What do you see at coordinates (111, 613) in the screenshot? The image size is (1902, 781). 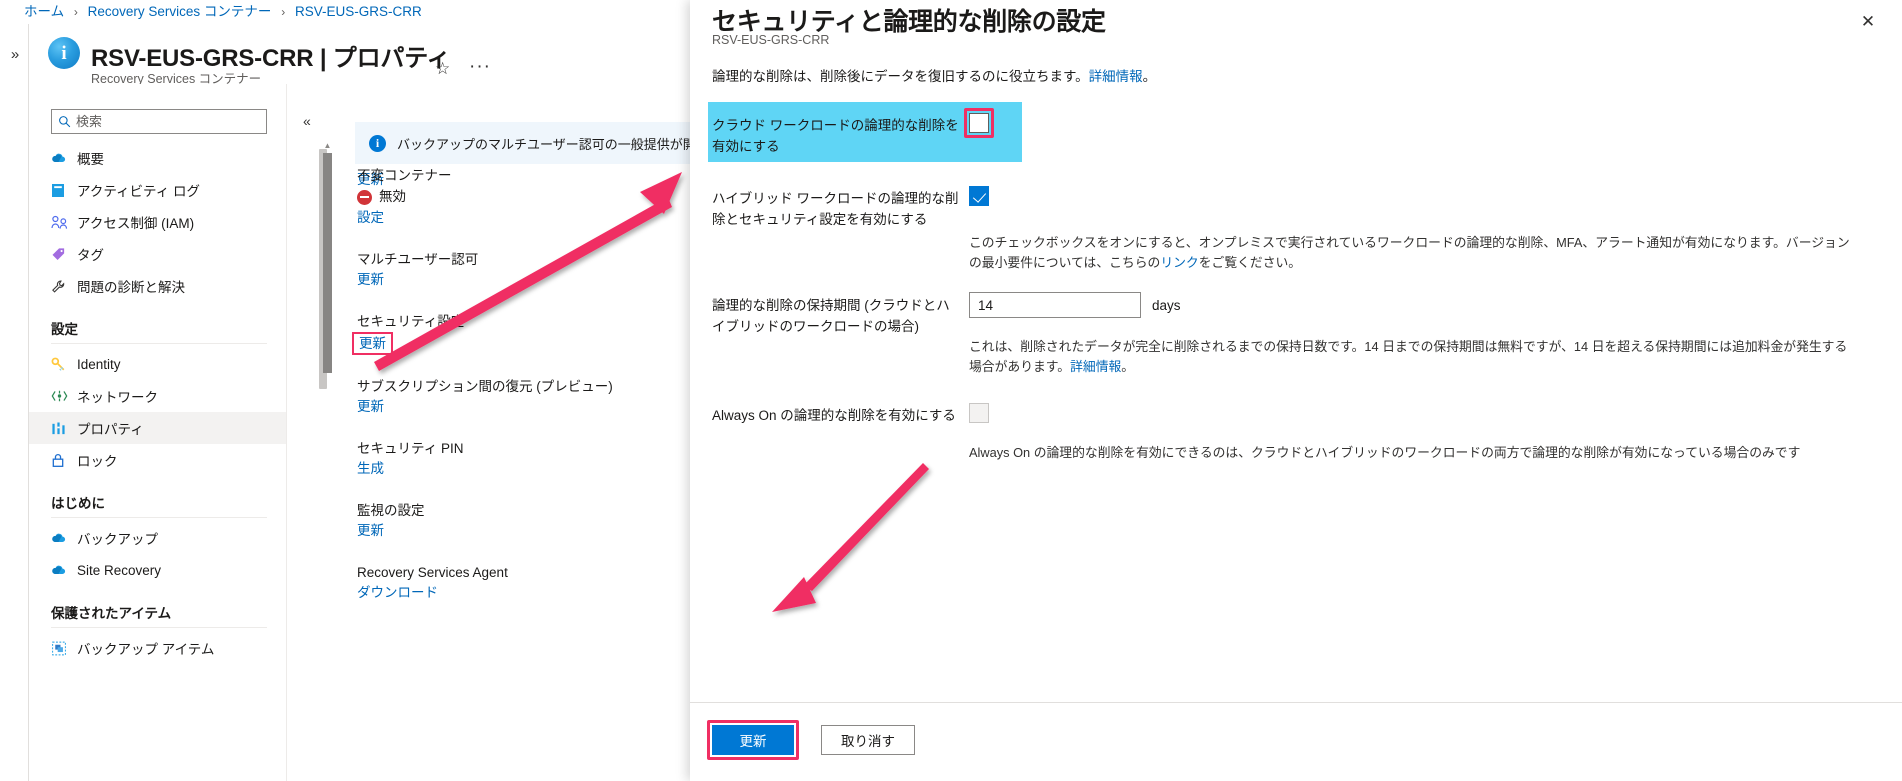 I see `sidebar-group-13: 保護されたアイテム` at bounding box center [111, 613].